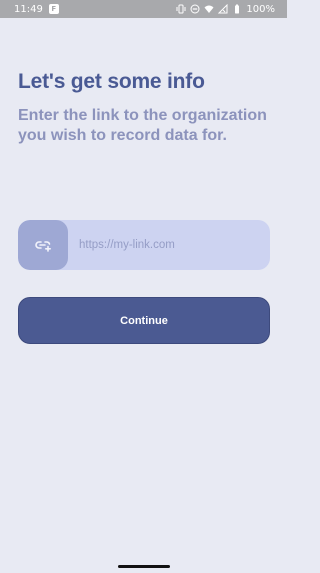 The image size is (320, 573). What do you see at coordinates (53, 9) in the screenshot?
I see `app-notification-icon: F` at bounding box center [53, 9].